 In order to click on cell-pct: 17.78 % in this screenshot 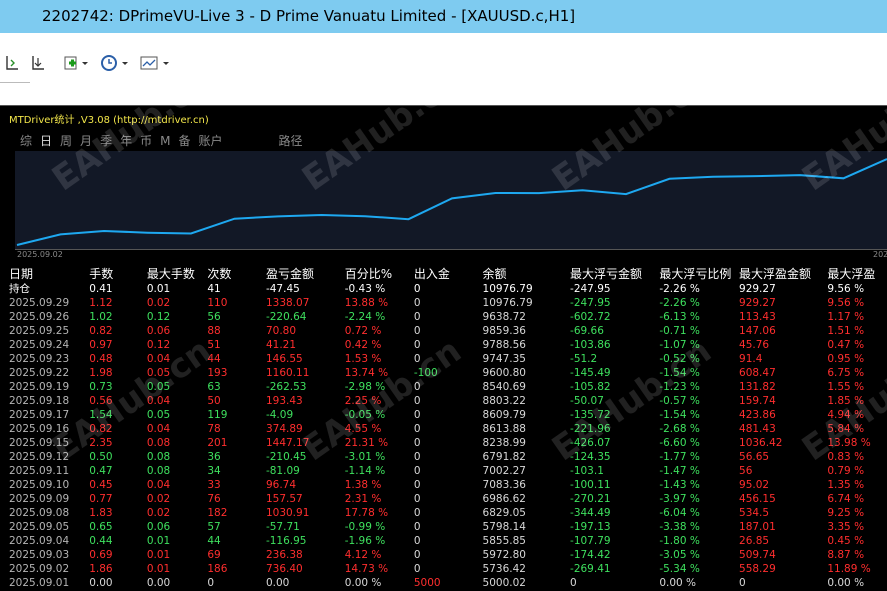, I will do `click(366, 513)`.